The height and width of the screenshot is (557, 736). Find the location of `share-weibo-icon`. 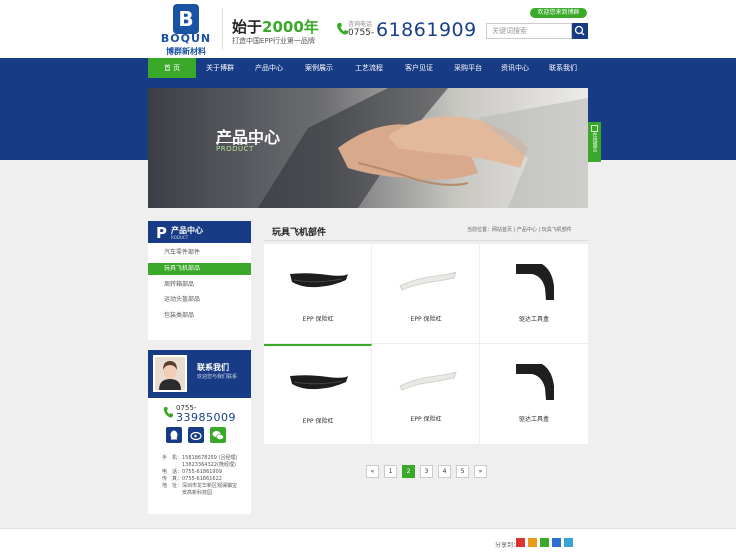

share-weibo-icon is located at coordinates (532, 542).